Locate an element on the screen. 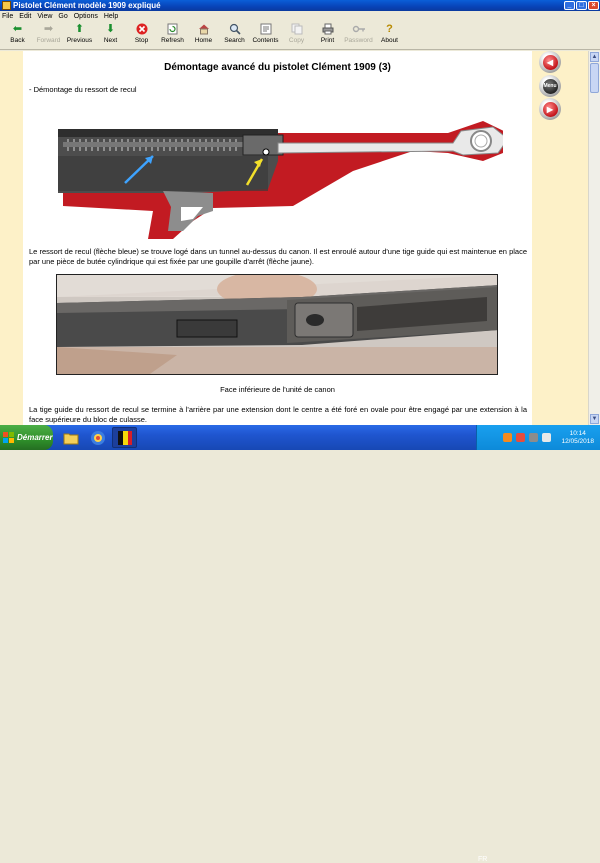 The image size is (600, 863). search-button: Search is located at coordinates (234, 36).